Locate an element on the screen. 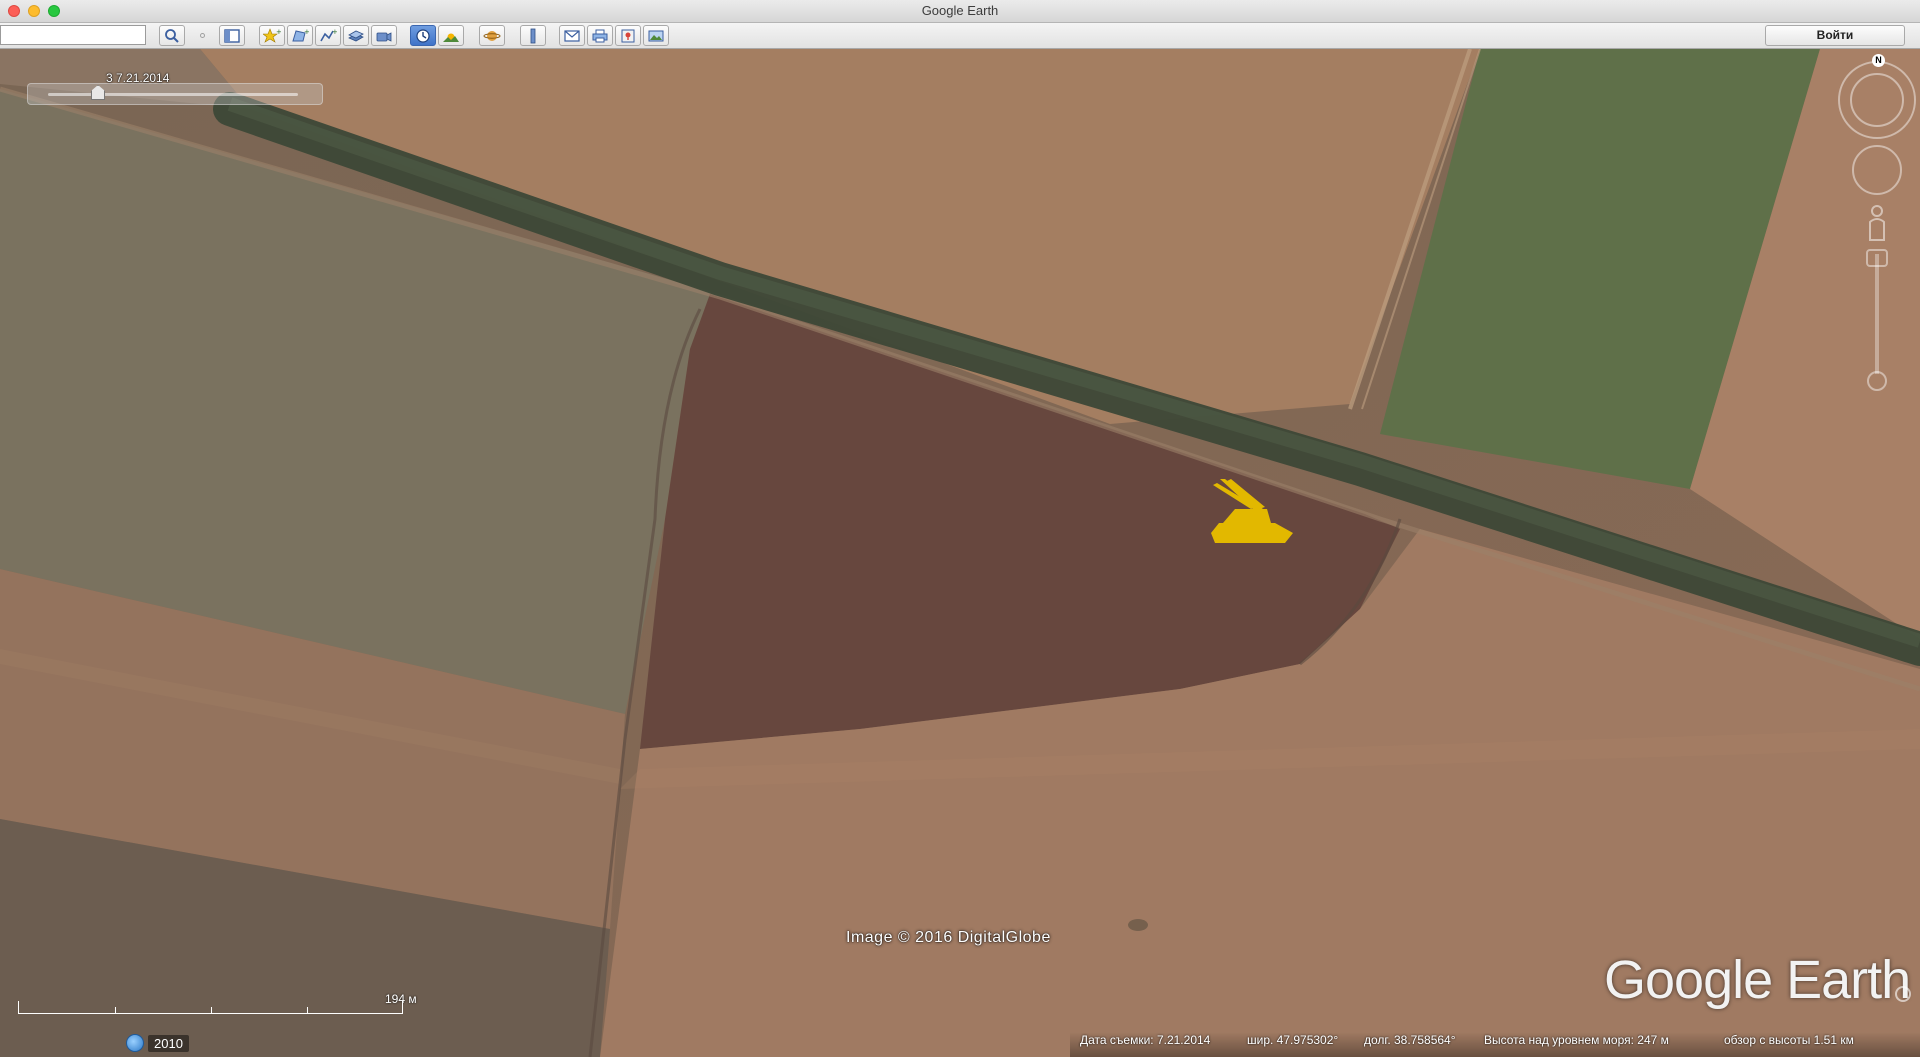  capture-date: Дата съемки: 7.21.2014 is located at coordinates (1145, 1040).